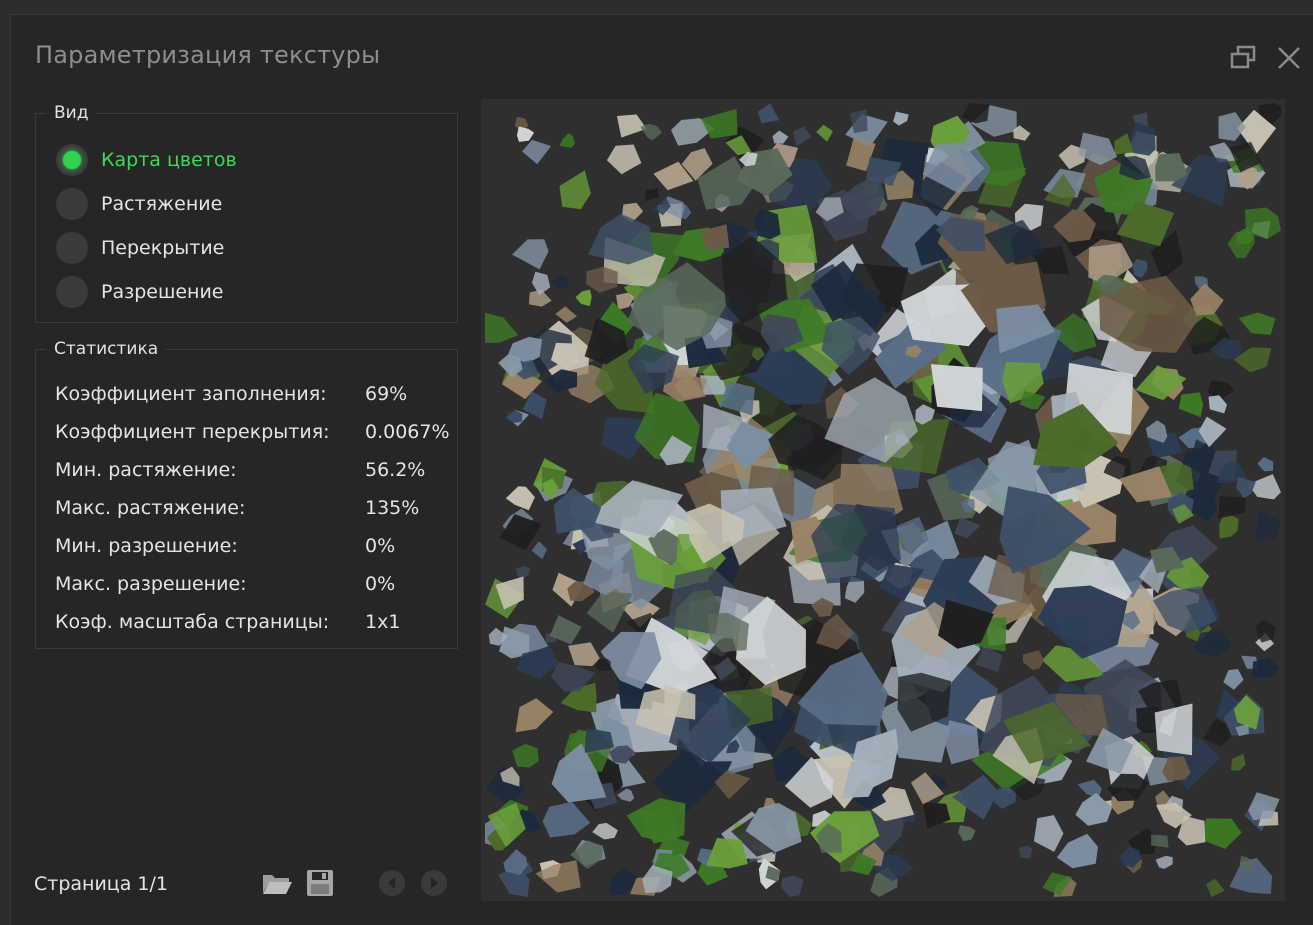  Describe the element at coordinates (163, 248) in the screenshot. I see `view-option-label: Перекрытие` at that location.